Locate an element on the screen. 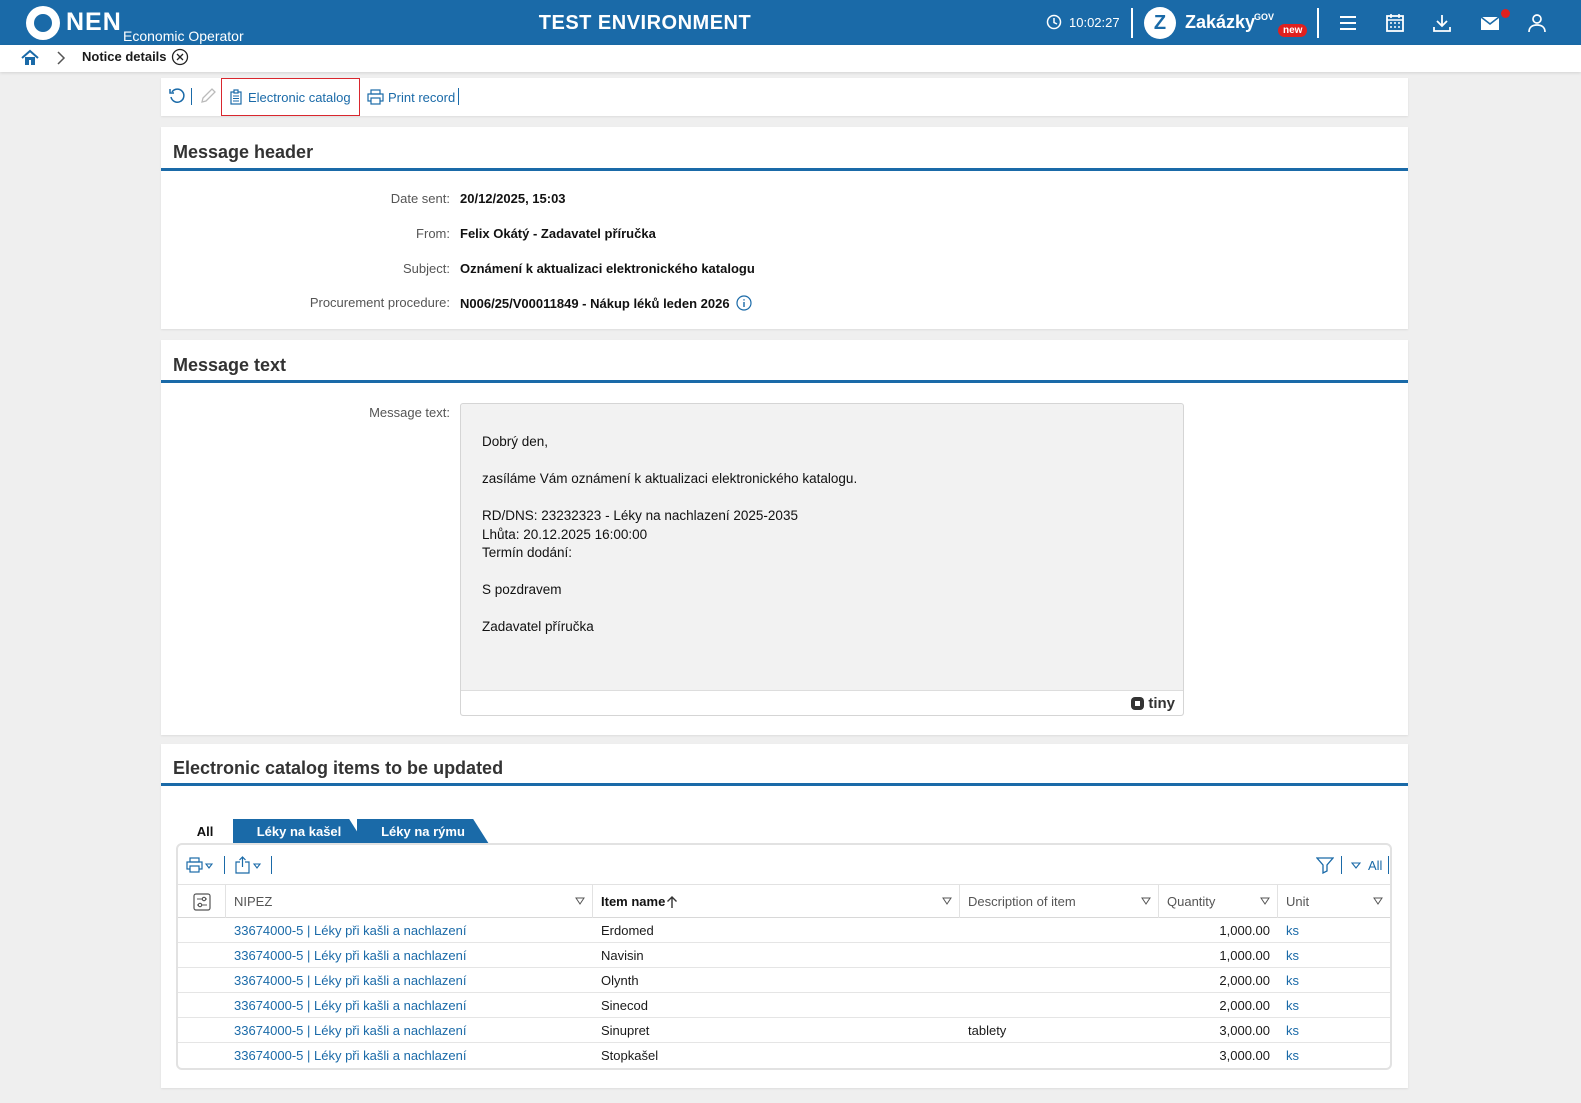 Image resolution: width=1581 pixels, height=1103 pixels. session-clock: 10:02:27 is located at coordinates (1083, 22).